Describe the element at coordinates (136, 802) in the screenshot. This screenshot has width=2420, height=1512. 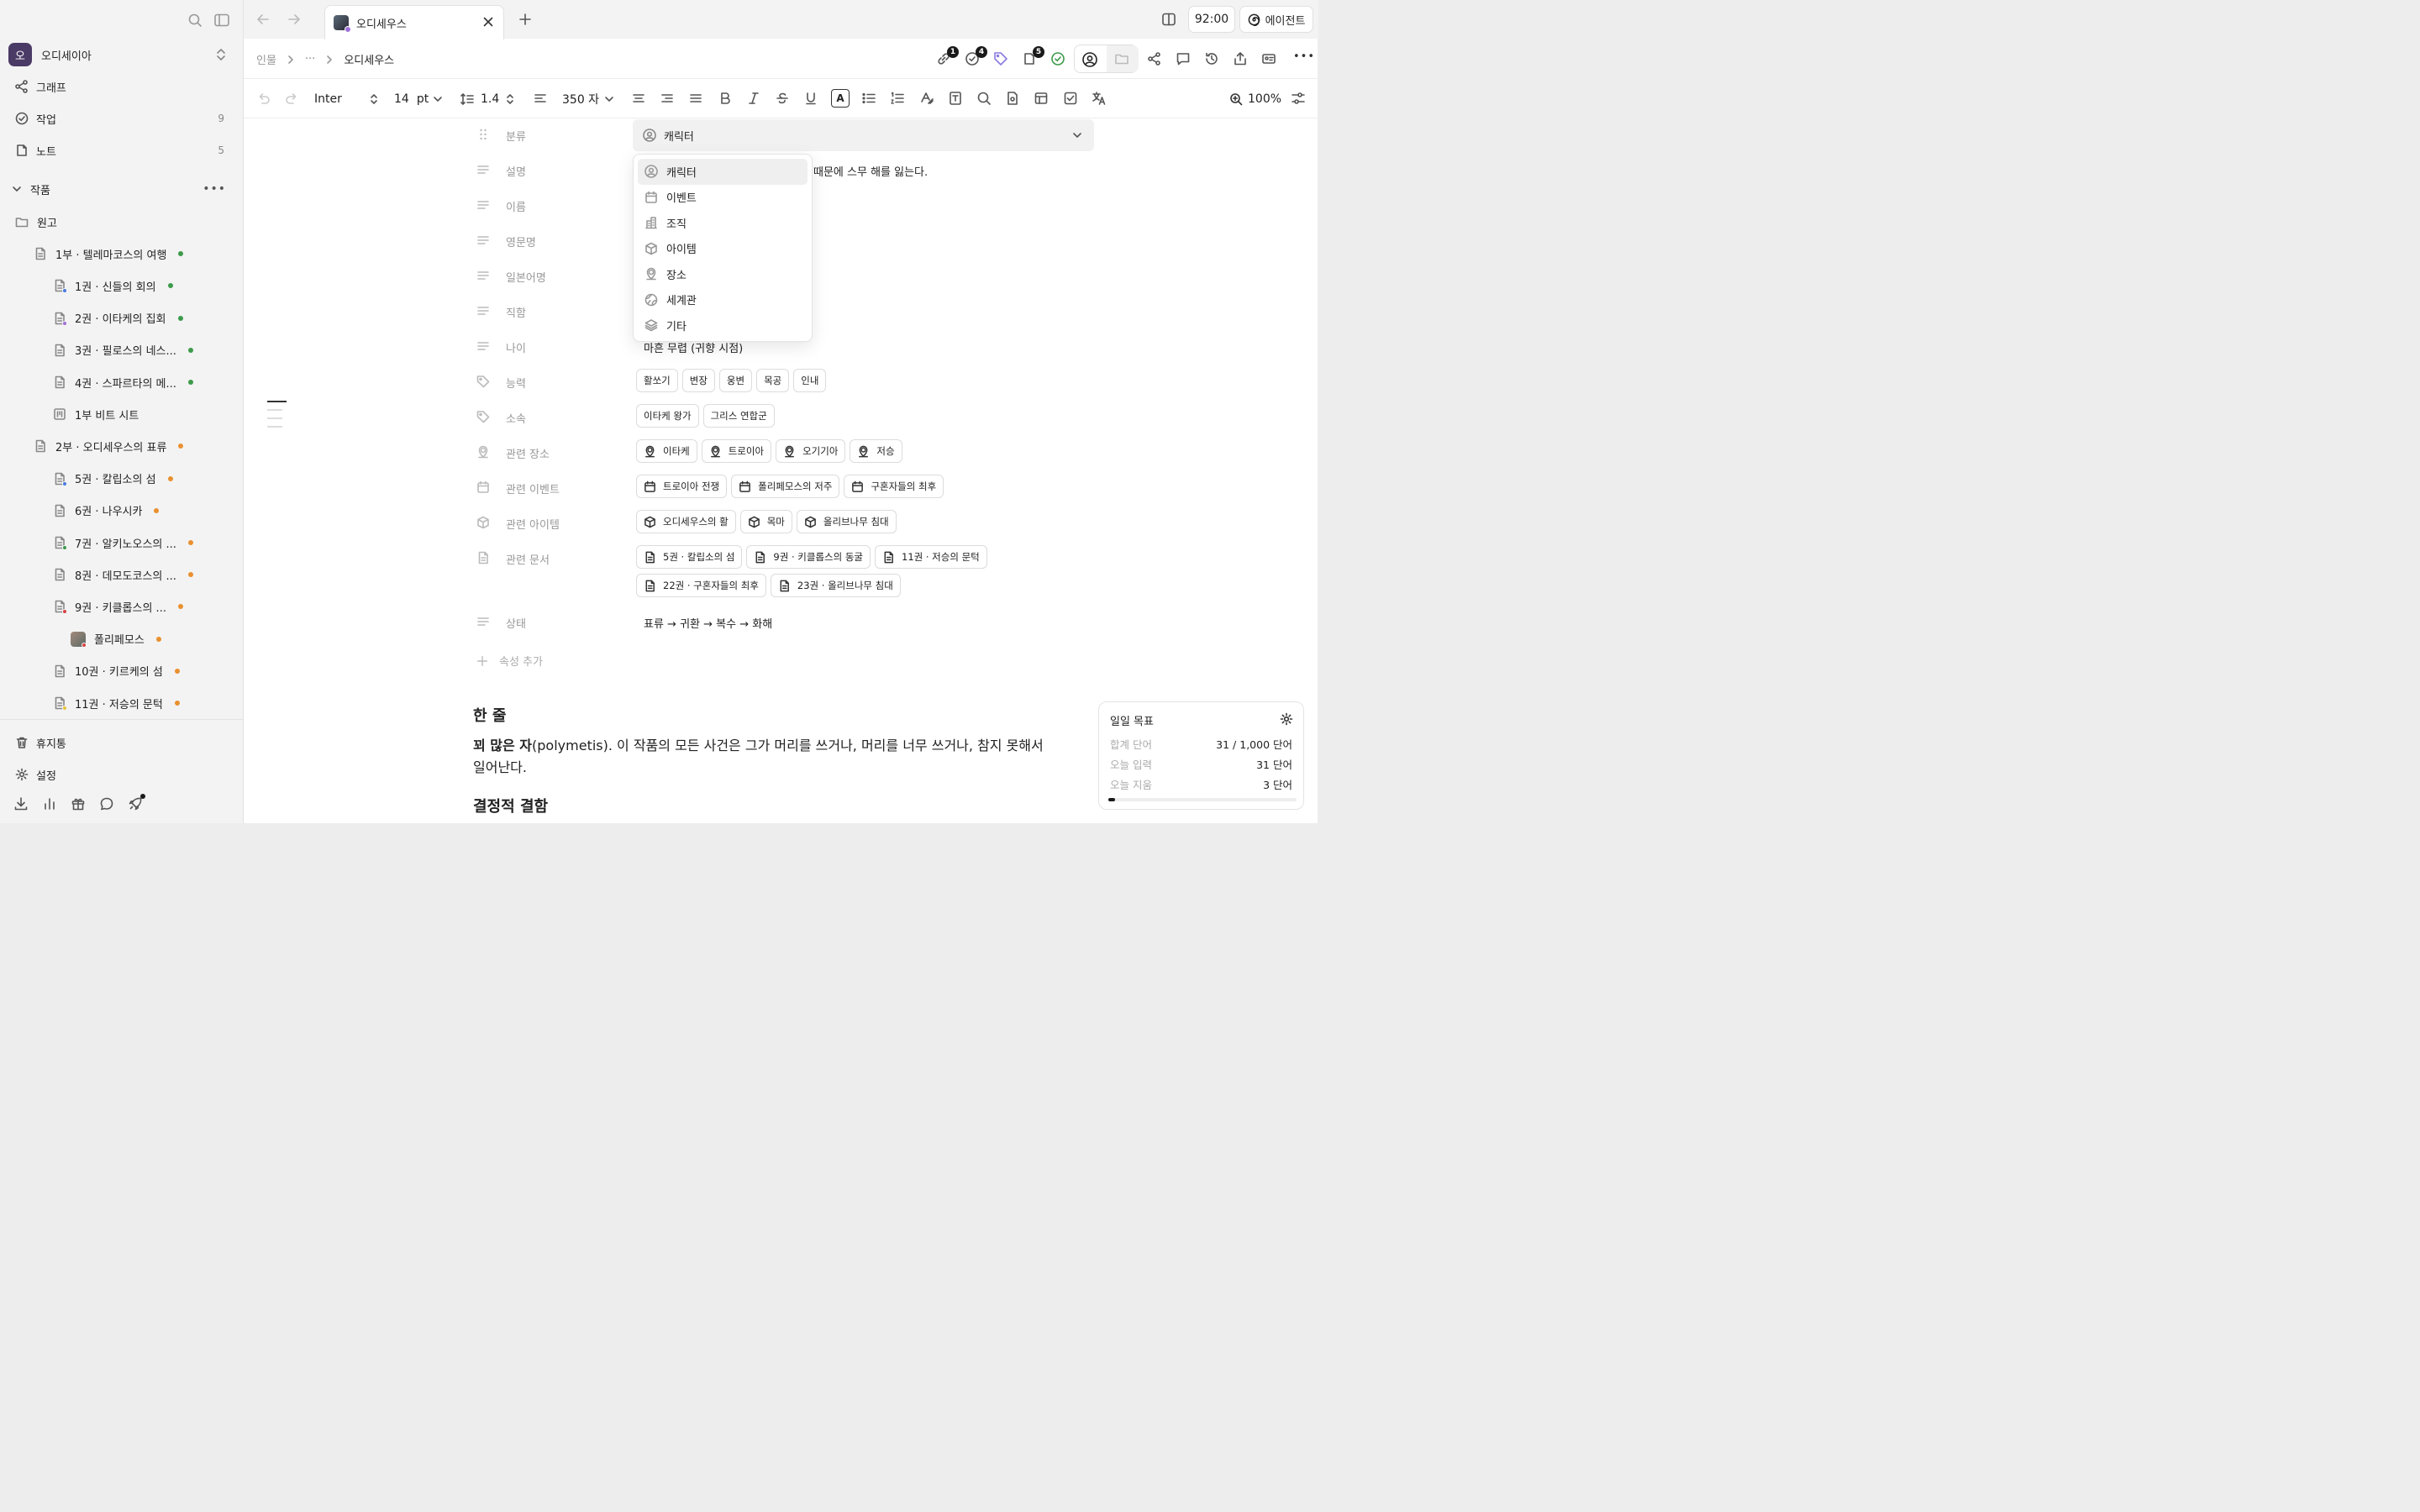
I see `rocket-icon` at that location.